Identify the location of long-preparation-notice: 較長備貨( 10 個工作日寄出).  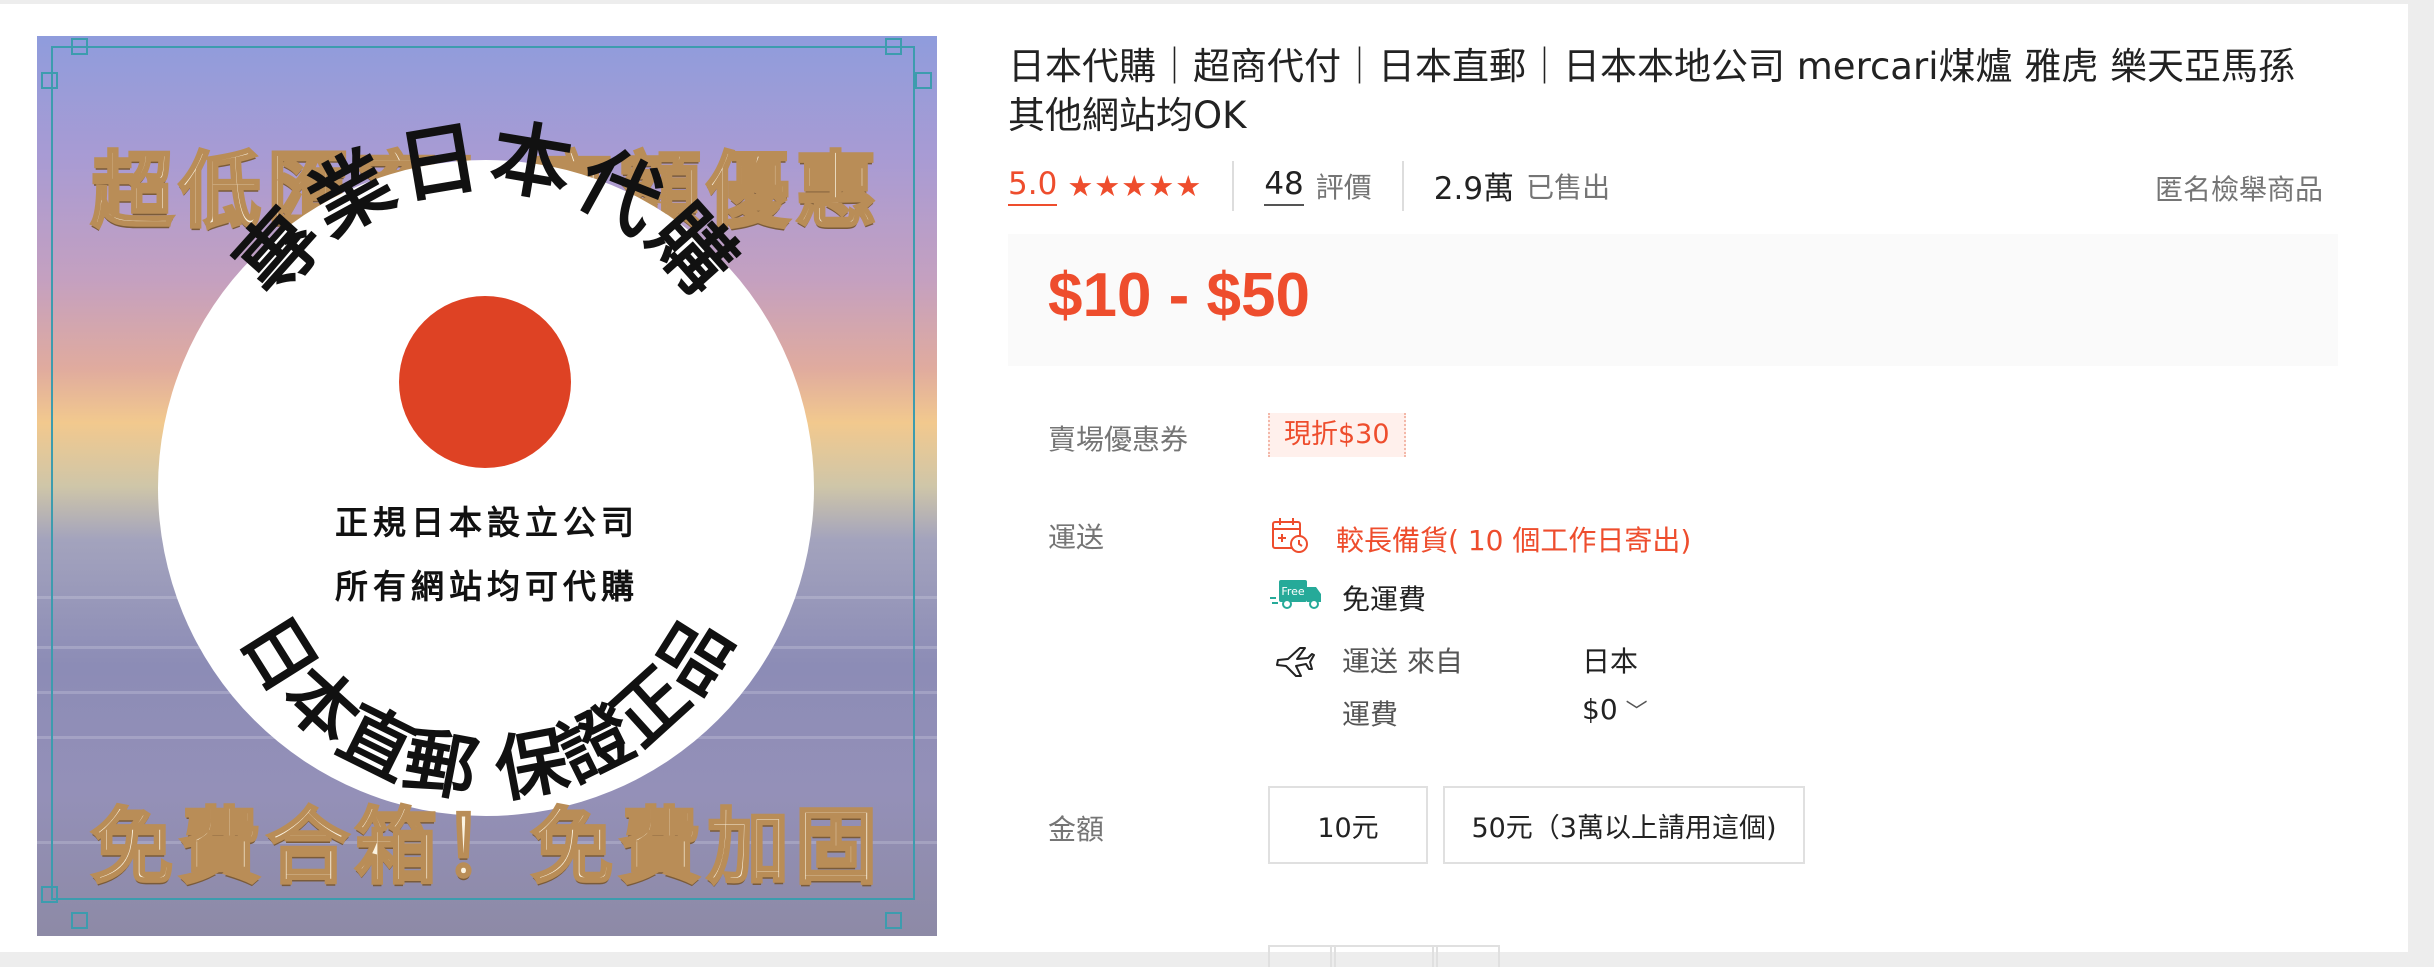
(1514, 540).